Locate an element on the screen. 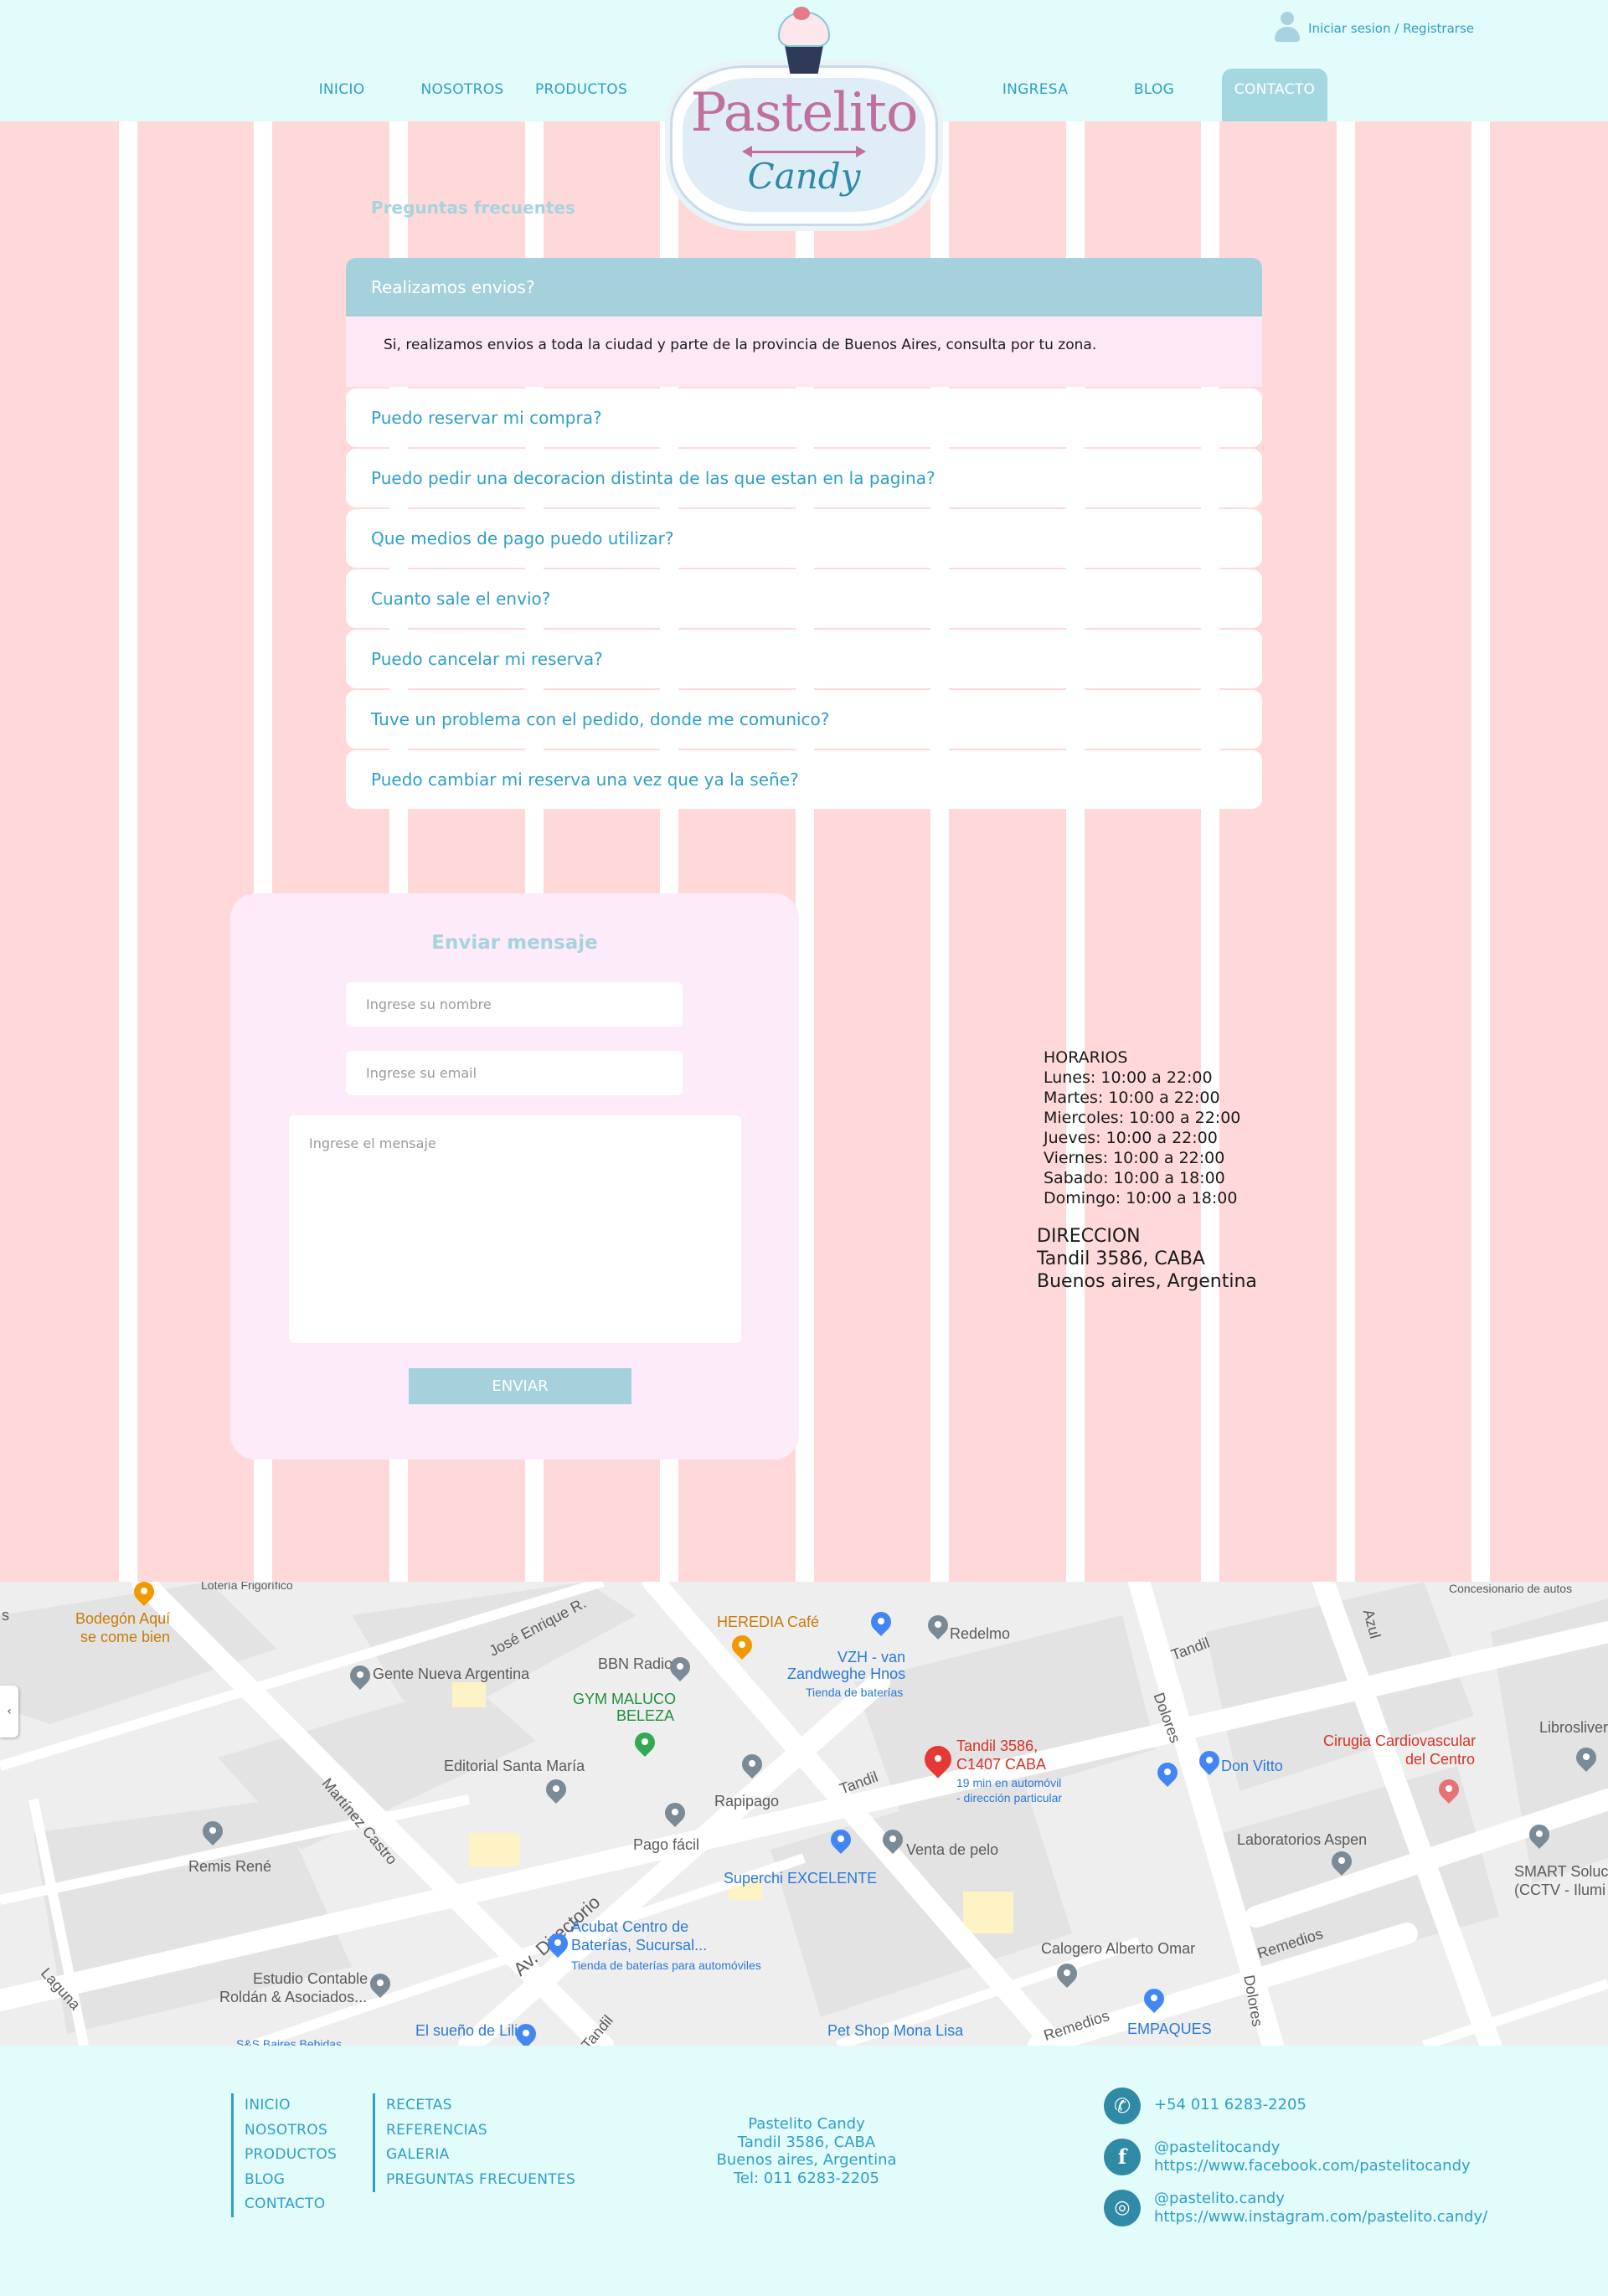  map-label: Superchi EXCELENTE is located at coordinates (801, 1879).